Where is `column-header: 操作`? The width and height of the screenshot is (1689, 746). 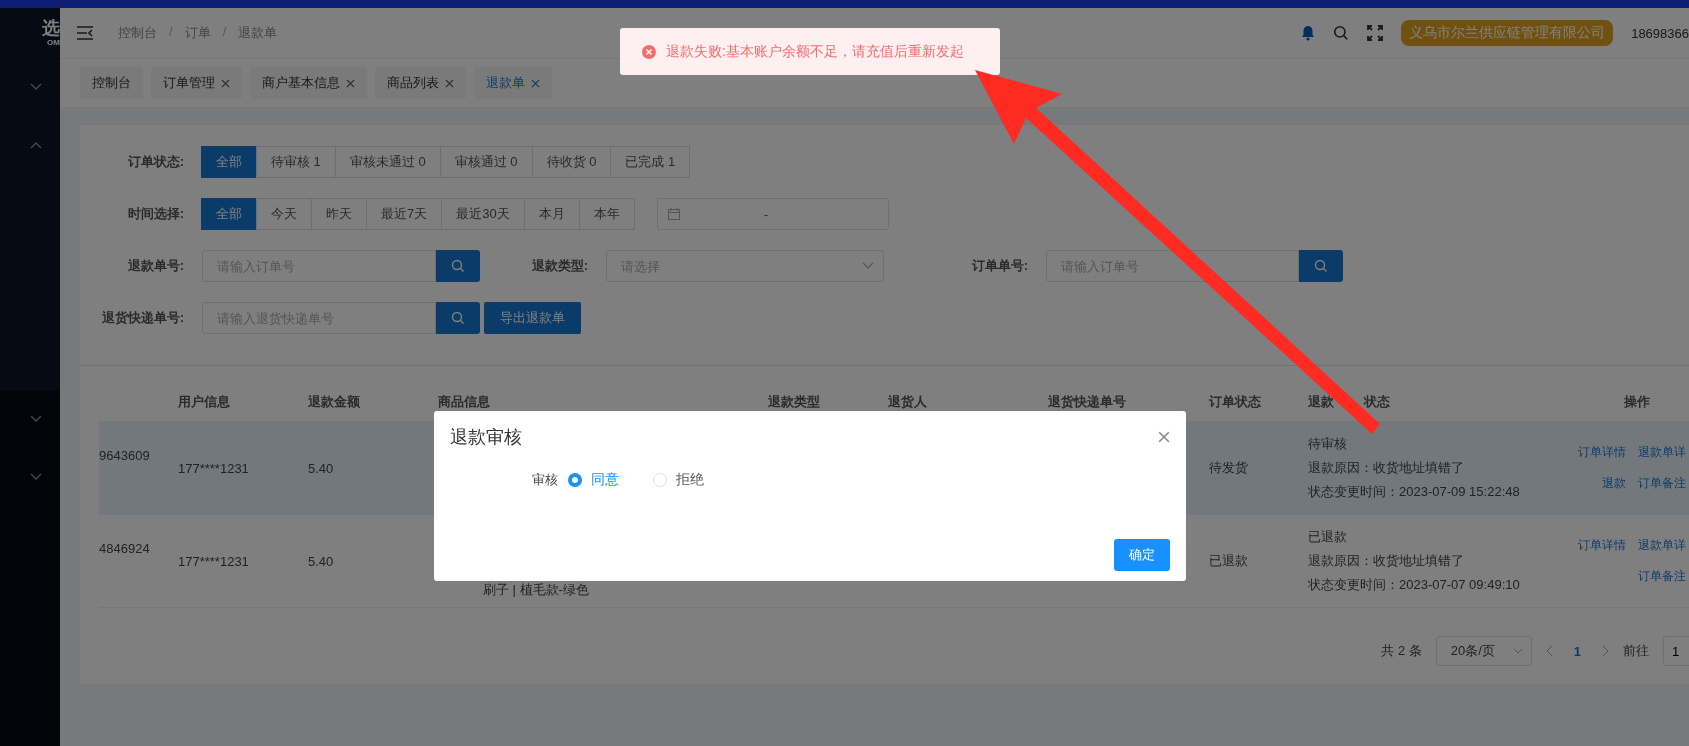 column-header: 操作 is located at coordinates (1637, 402).